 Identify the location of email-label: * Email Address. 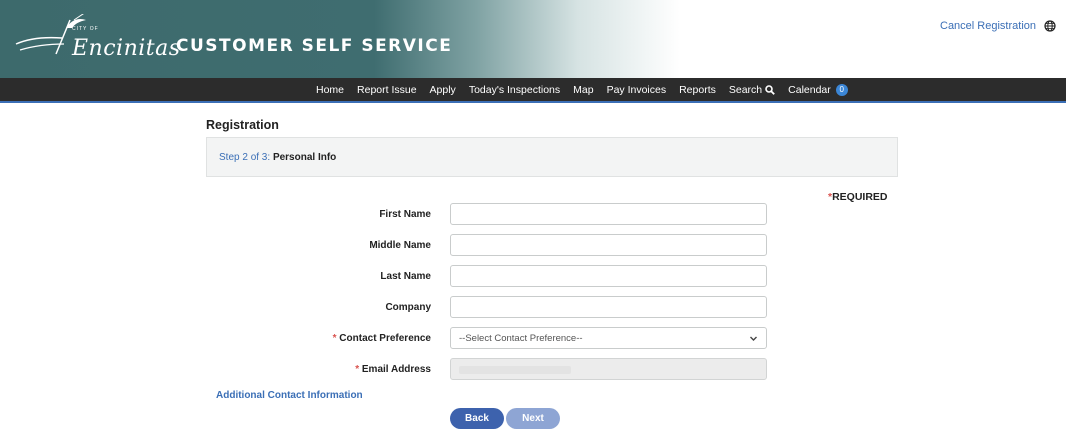
(393, 369).